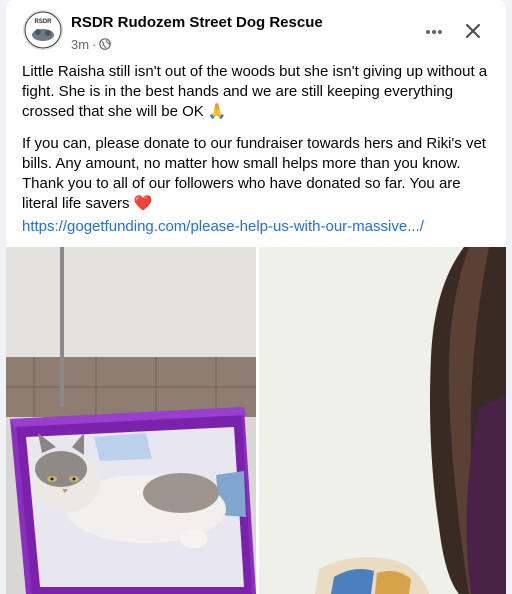 The image size is (512, 594). I want to click on page-logo: RSDR, so click(43, 30).